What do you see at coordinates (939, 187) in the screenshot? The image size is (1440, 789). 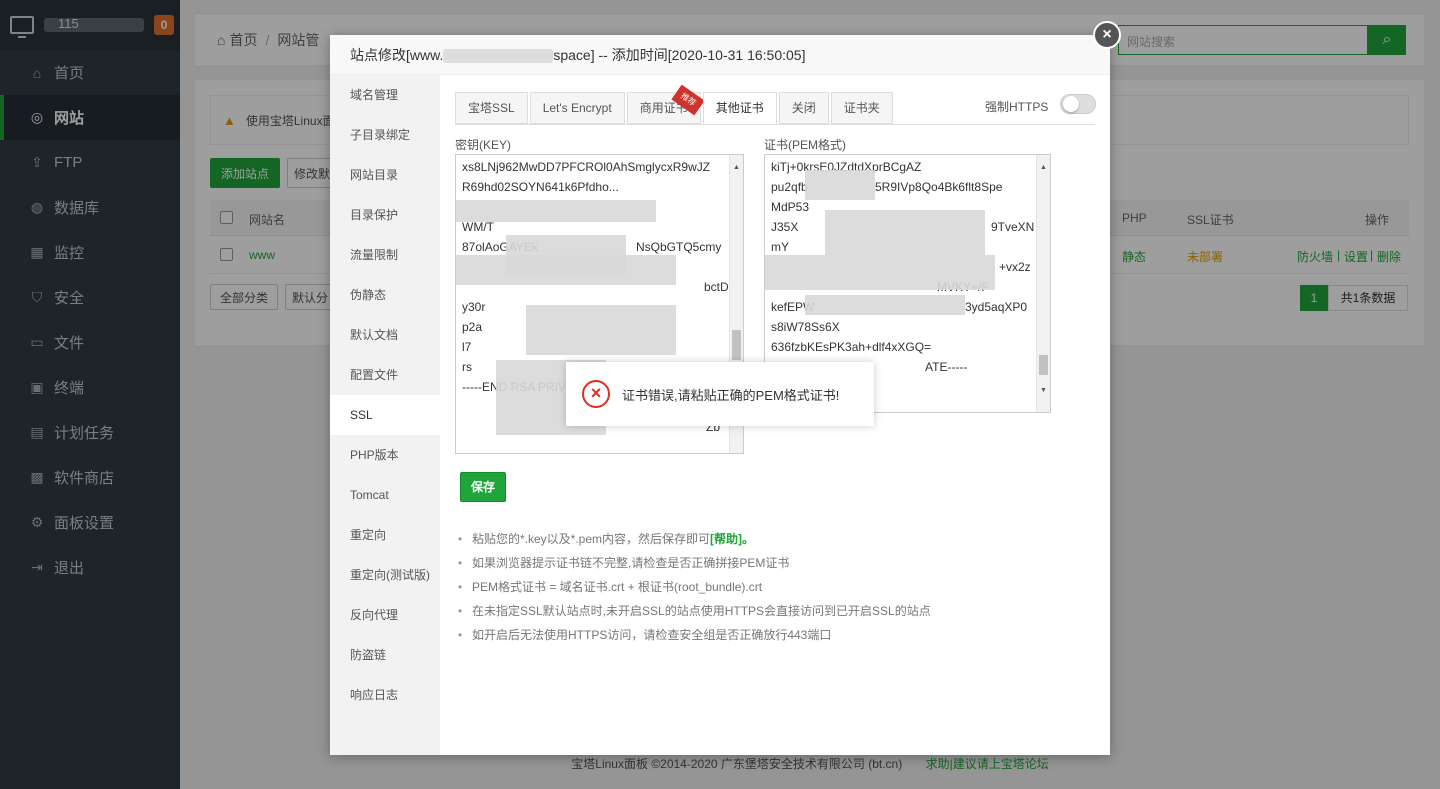 I see `cert-fragment: 5R9IVp8Qo4Bk6flt8Spe` at bounding box center [939, 187].